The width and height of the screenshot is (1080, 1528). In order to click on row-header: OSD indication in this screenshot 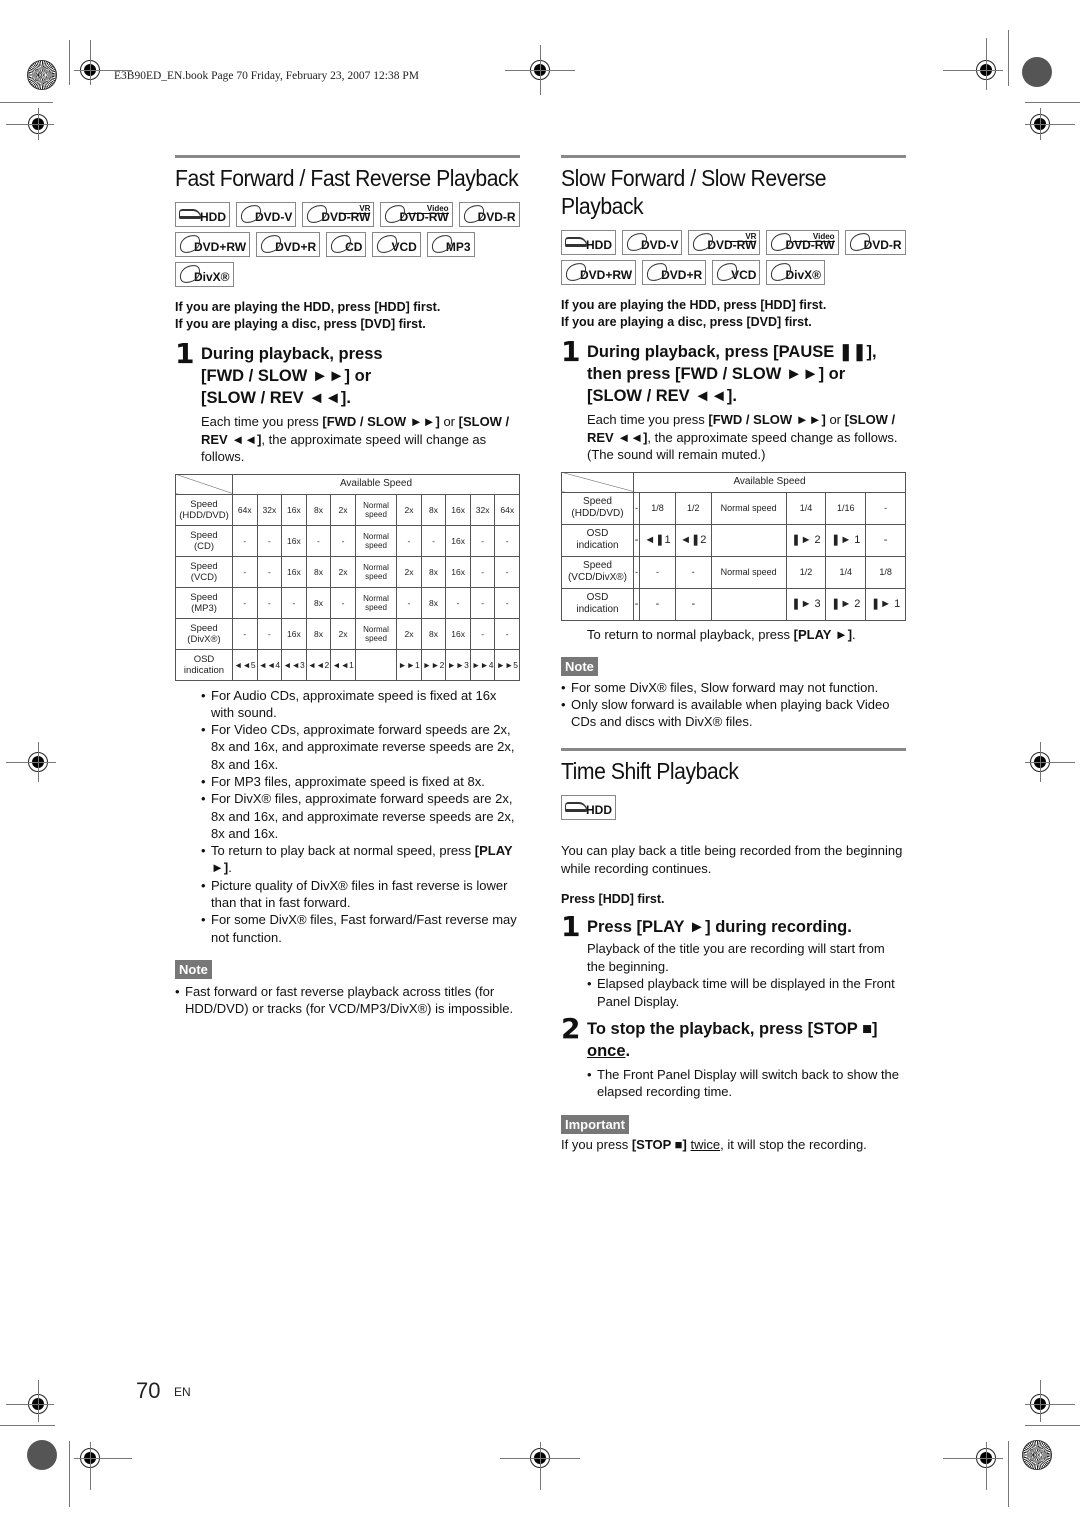, I will do `click(597, 540)`.